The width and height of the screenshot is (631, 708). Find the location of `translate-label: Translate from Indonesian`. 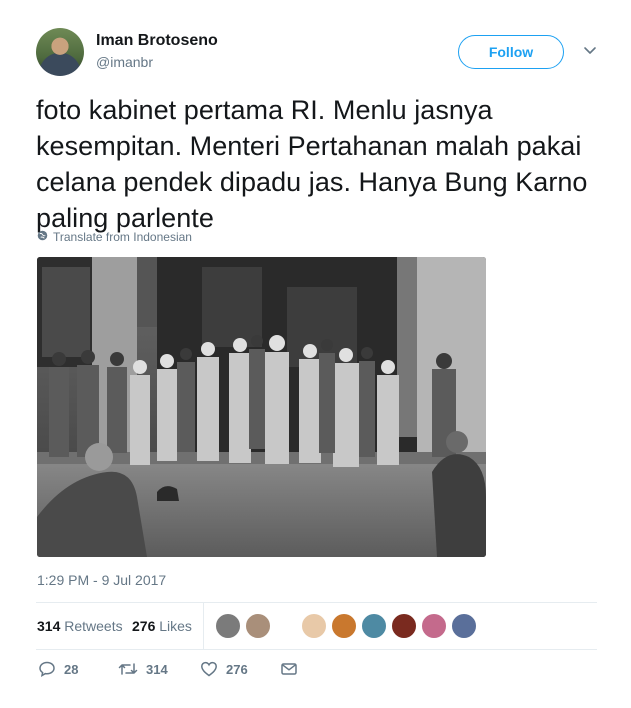

translate-label: Translate from Indonesian is located at coordinates (122, 237).